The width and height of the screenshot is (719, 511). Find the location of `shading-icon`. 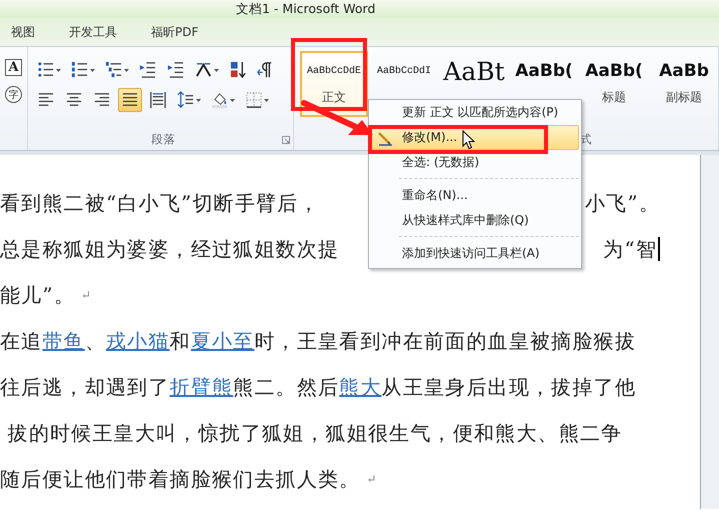

shading-icon is located at coordinates (219, 100).